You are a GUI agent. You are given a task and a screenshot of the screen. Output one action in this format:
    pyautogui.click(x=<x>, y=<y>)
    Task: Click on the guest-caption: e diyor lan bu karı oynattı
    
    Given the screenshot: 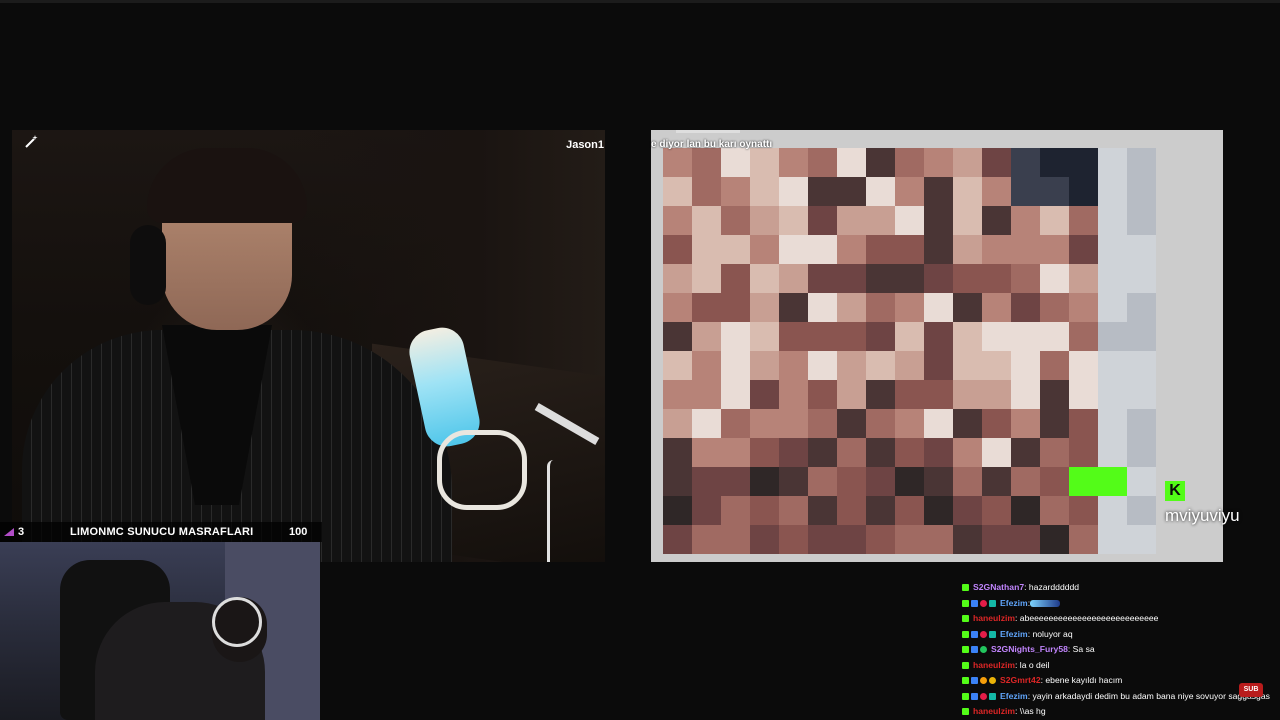 What is the action you would take?
    pyautogui.click(x=712, y=144)
    